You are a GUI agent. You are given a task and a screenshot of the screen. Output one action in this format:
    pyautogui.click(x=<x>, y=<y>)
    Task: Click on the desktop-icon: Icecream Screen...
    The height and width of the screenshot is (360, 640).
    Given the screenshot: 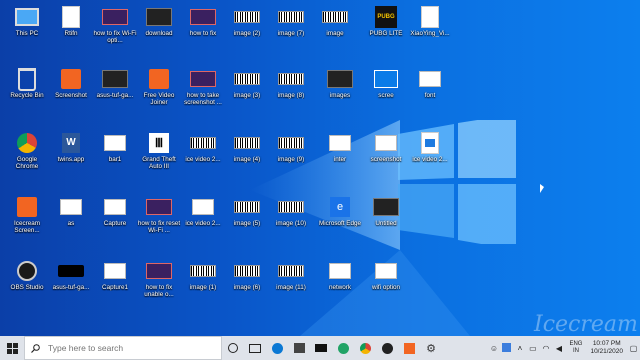 What is the action you would take?
    pyautogui.click(x=27, y=215)
    